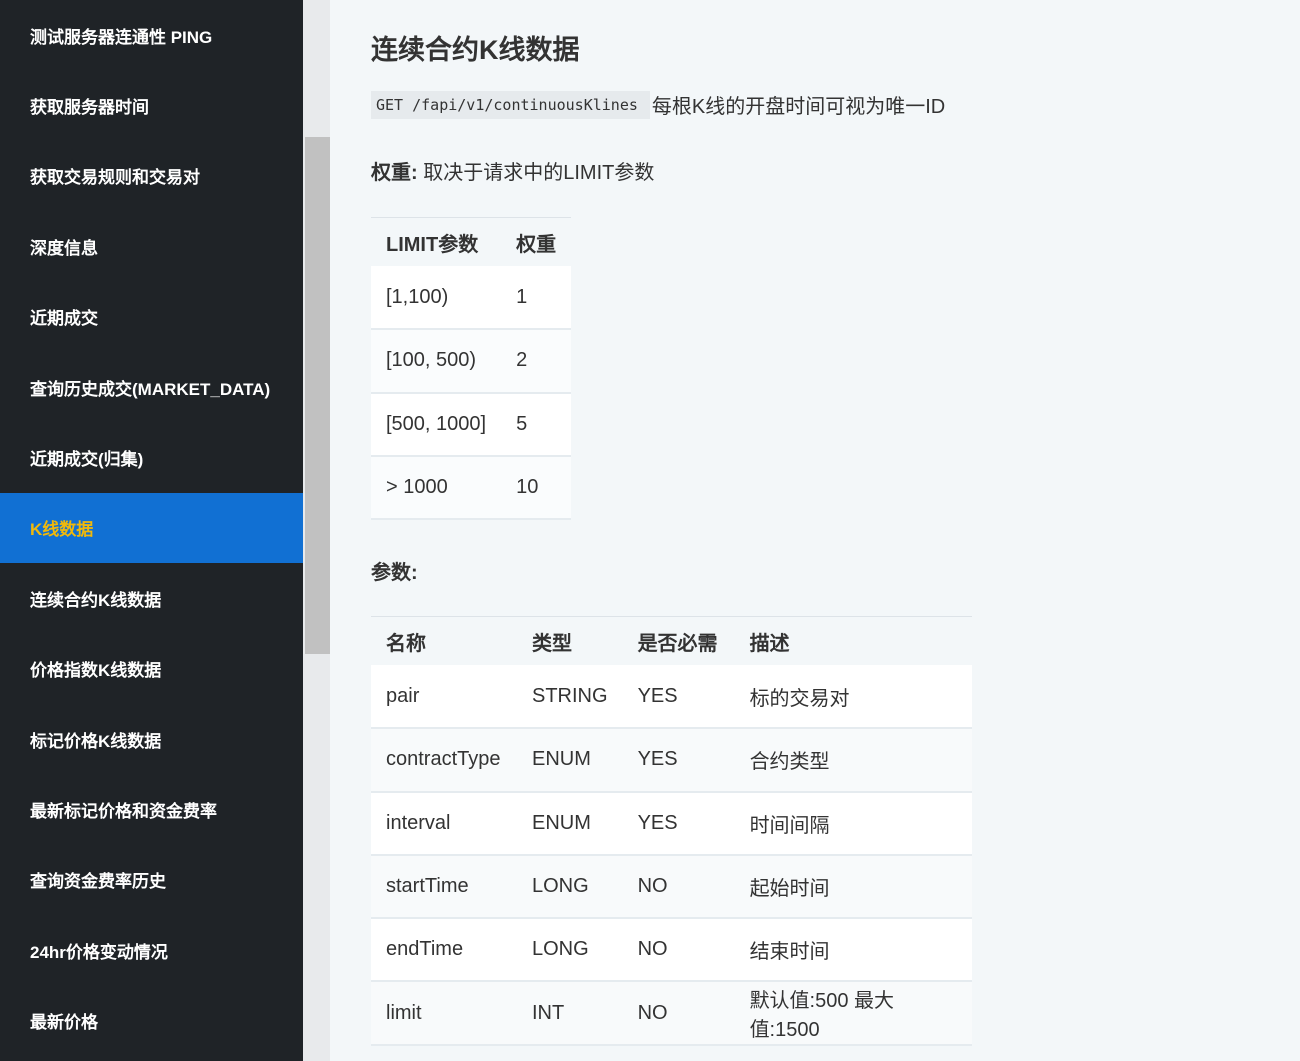 Image resolution: width=1300 pixels, height=1061 pixels. I want to click on params-table-cell: 标的交易对, so click(853, 697).